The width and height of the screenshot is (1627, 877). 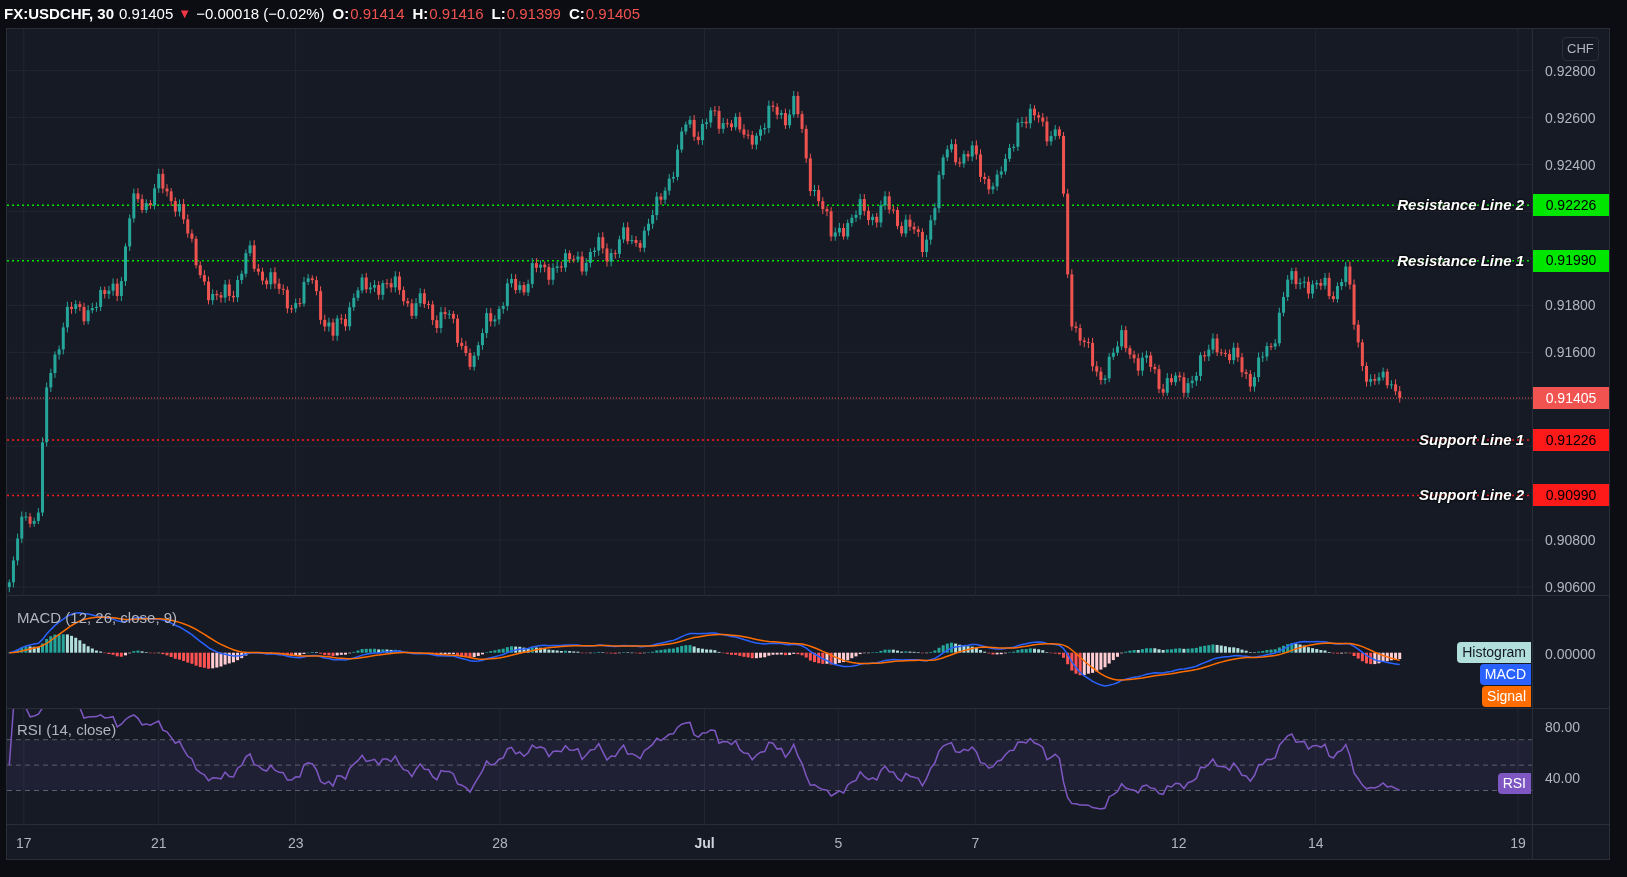 What do you see at coordinates (1471, 495) in the screenshot?
I see `level-label: Support Line 2` at bounding box center [1471, 495].